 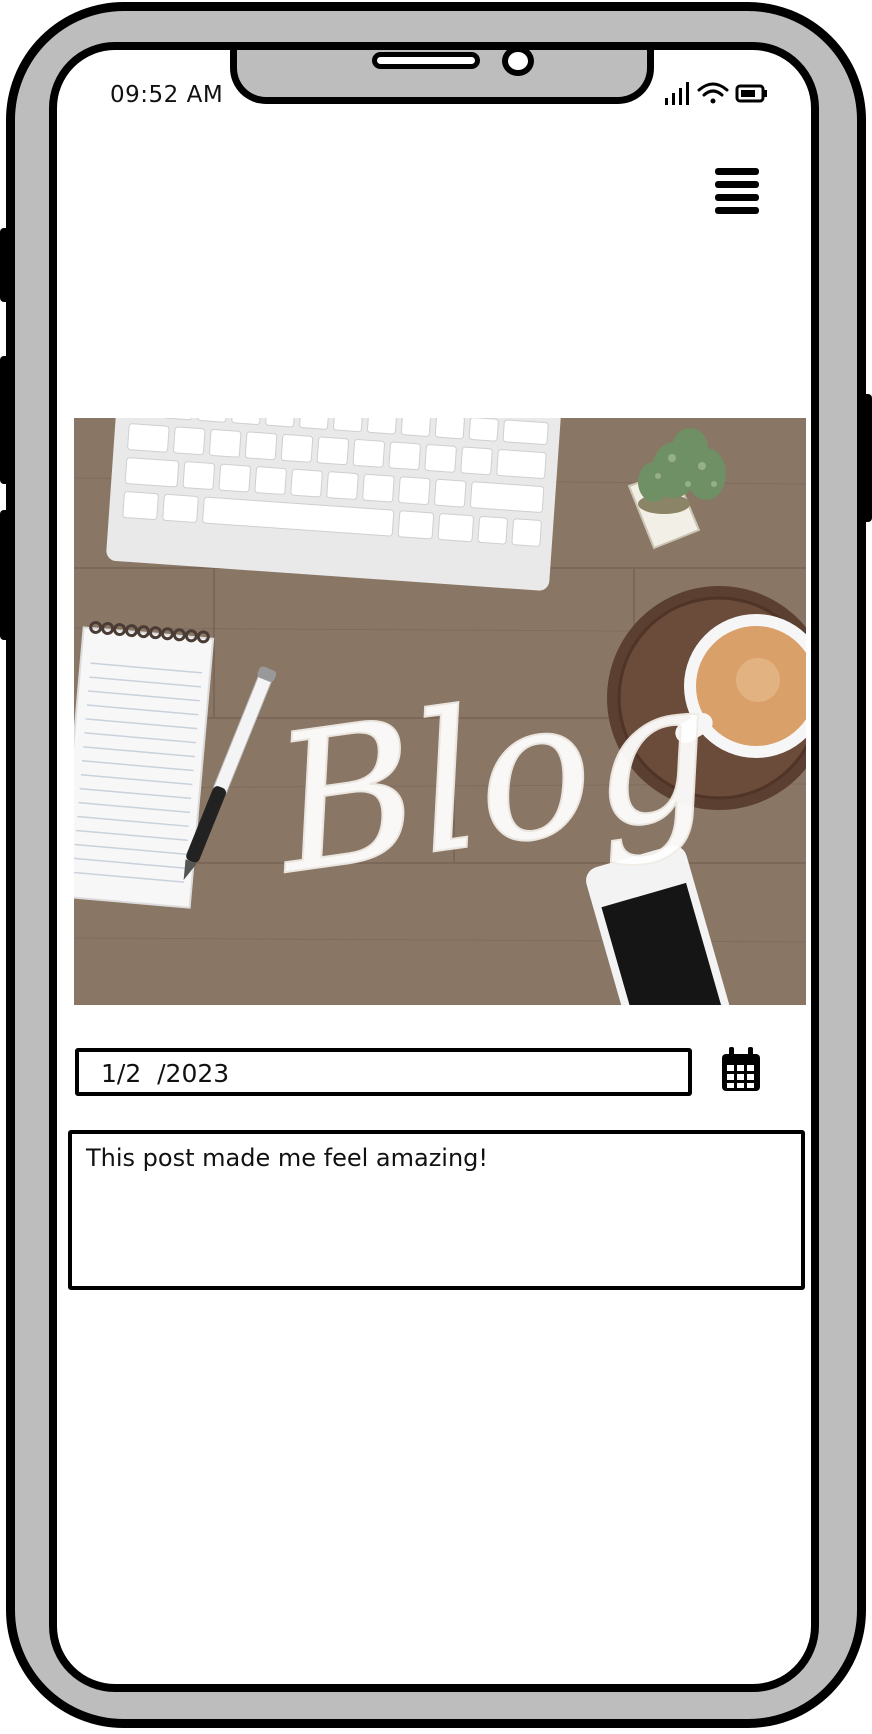 What do you see at coordinates (165, 1073) in the screenshot?
I see `date-value: 1/2 /2023` at bounding box center [165, 1073].